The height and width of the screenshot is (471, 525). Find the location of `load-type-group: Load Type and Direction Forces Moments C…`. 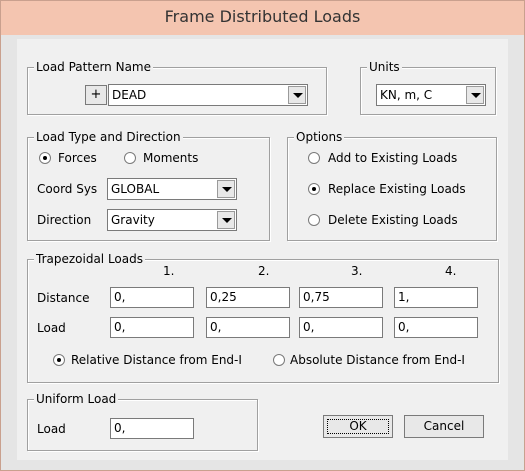

load-type-group: Load Type and Direction Forces Moments C… is located at coordinates (148, 185).